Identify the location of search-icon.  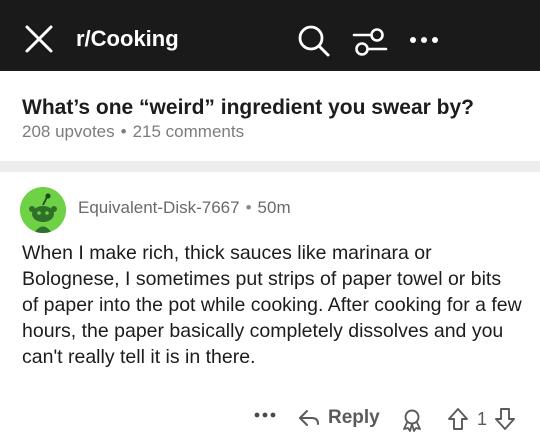
(314, 41).